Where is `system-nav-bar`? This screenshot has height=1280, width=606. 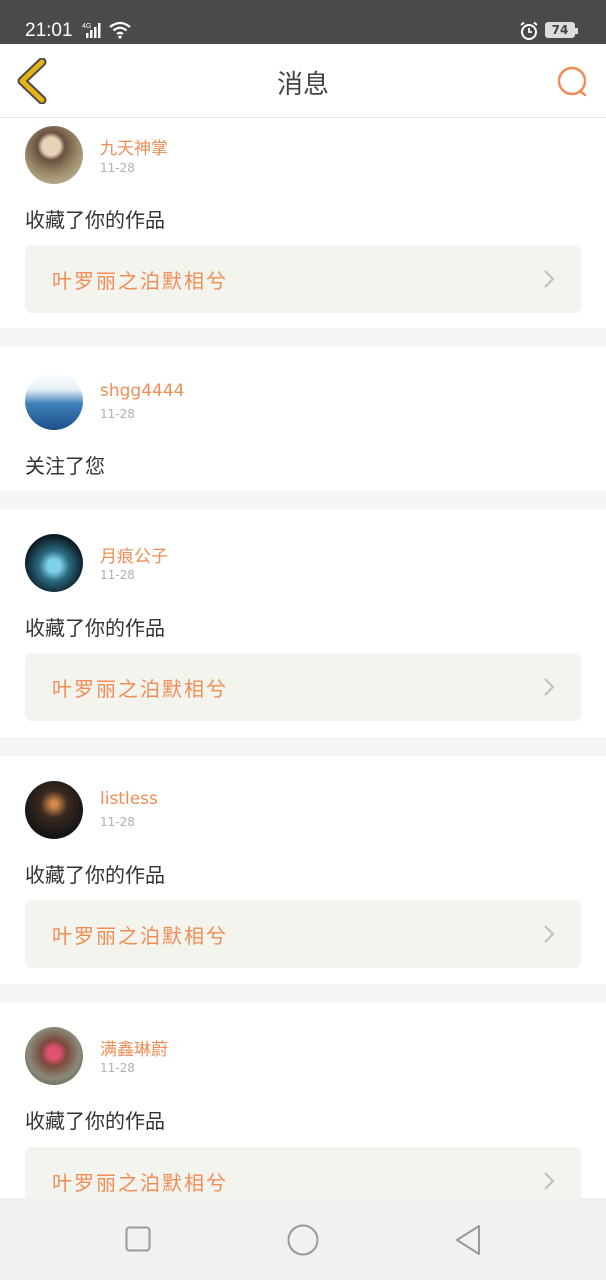 system-nav-bar is located at coordinates (303, 1239).